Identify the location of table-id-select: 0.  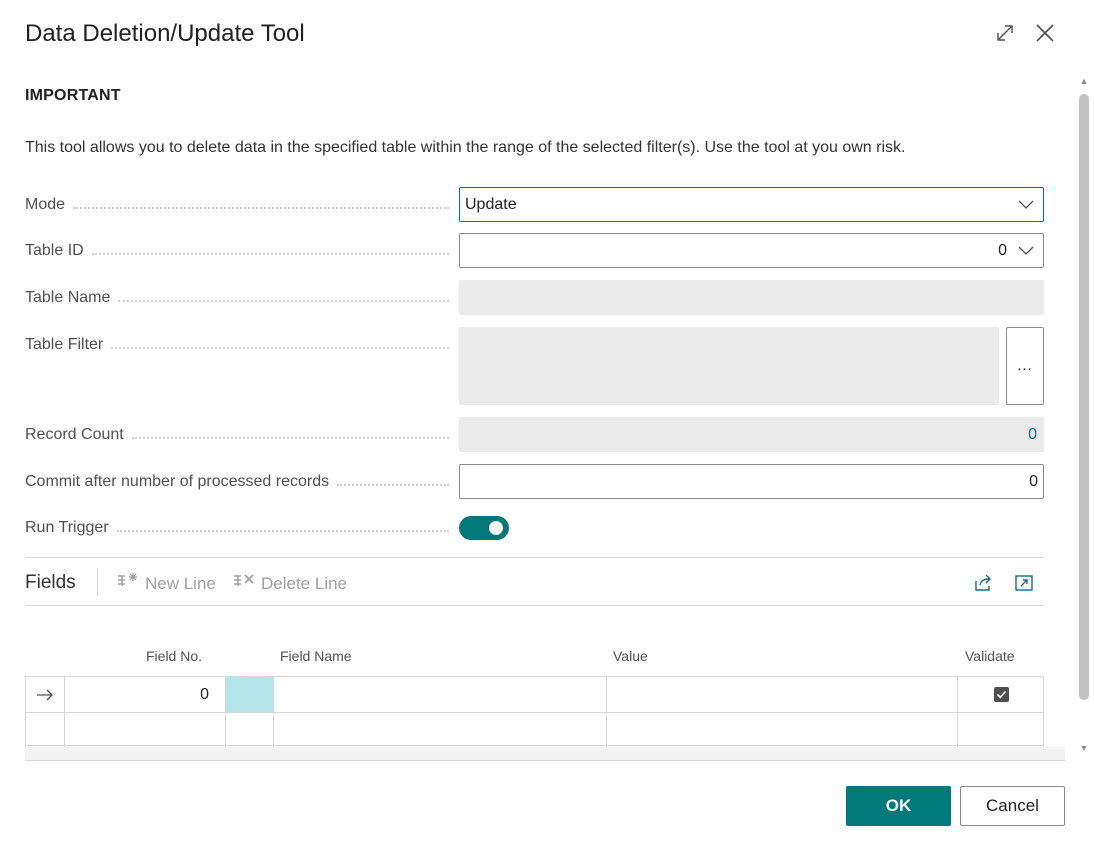
(751, 250).